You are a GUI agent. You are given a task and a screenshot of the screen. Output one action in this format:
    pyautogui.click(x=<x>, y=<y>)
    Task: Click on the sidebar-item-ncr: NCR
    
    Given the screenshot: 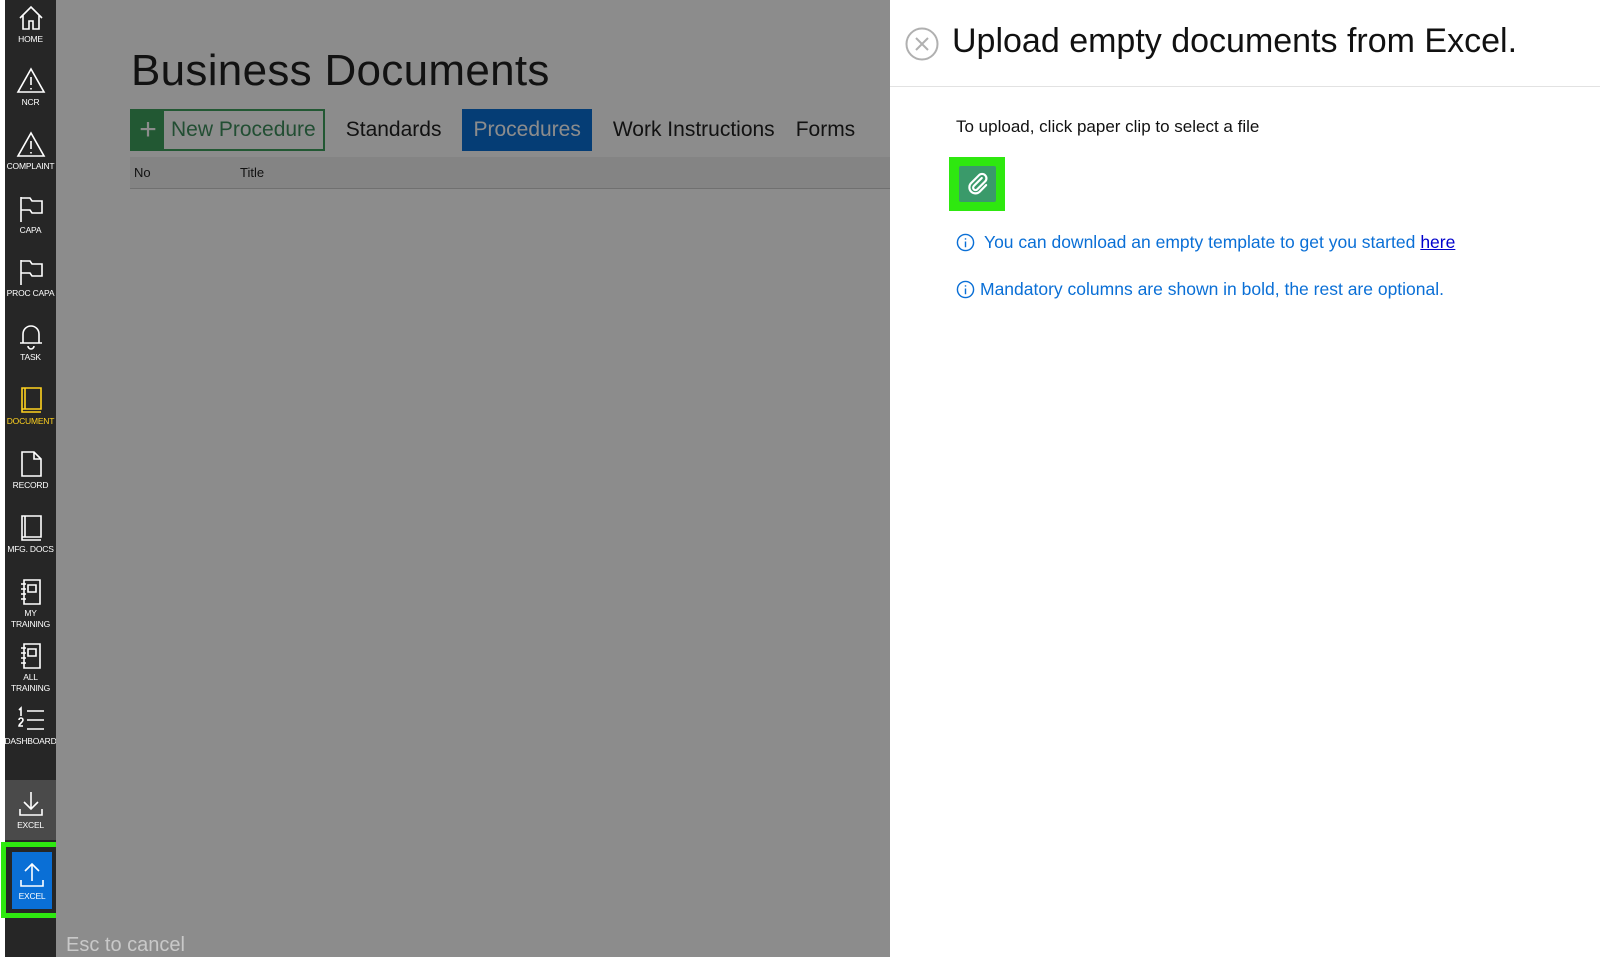 What is the action you would take?
    pyautogui.click(x=30, y=87)
    